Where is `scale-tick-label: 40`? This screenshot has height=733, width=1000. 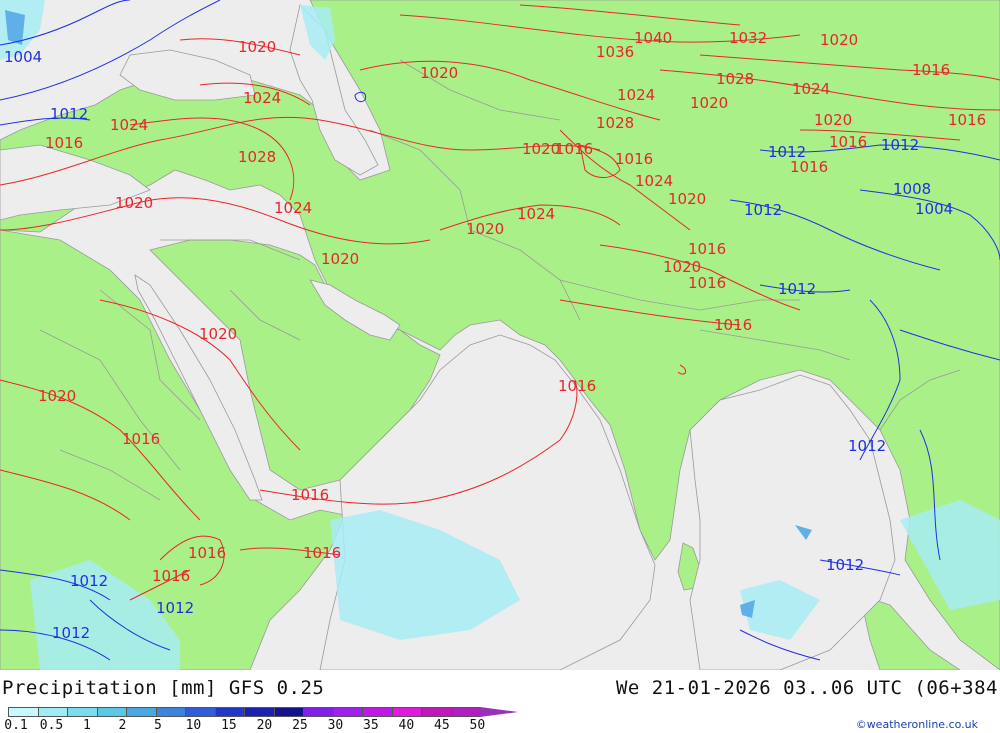
scale-tick-label: 40 is located at coordinates (406, 725).